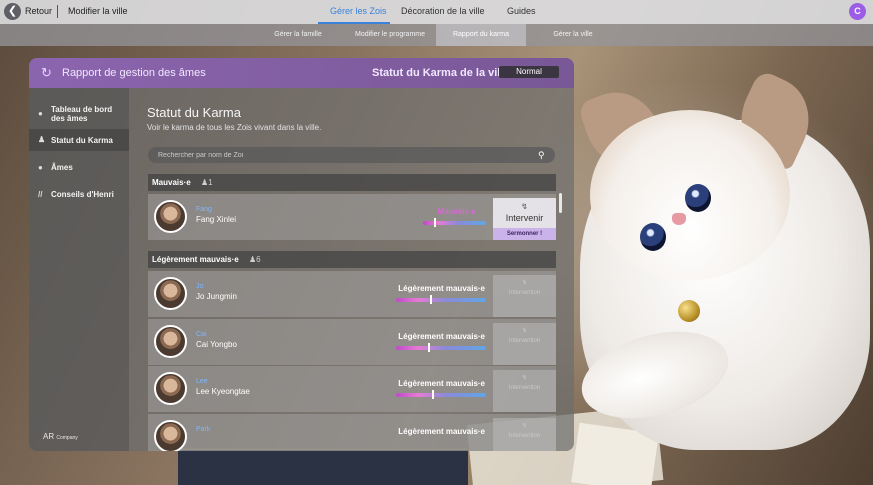 This screenshot has width=873, height=485. I want to click on subtab-karma-report: Rapport du karma, so click(481, 35).